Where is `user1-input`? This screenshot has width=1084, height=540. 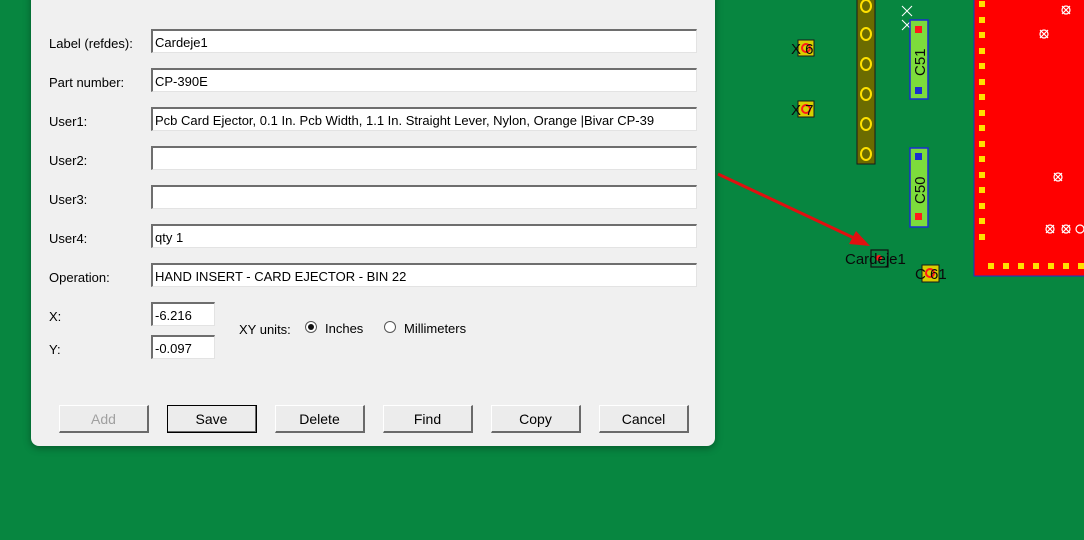
user1-input is located at coordinates (424, 119).